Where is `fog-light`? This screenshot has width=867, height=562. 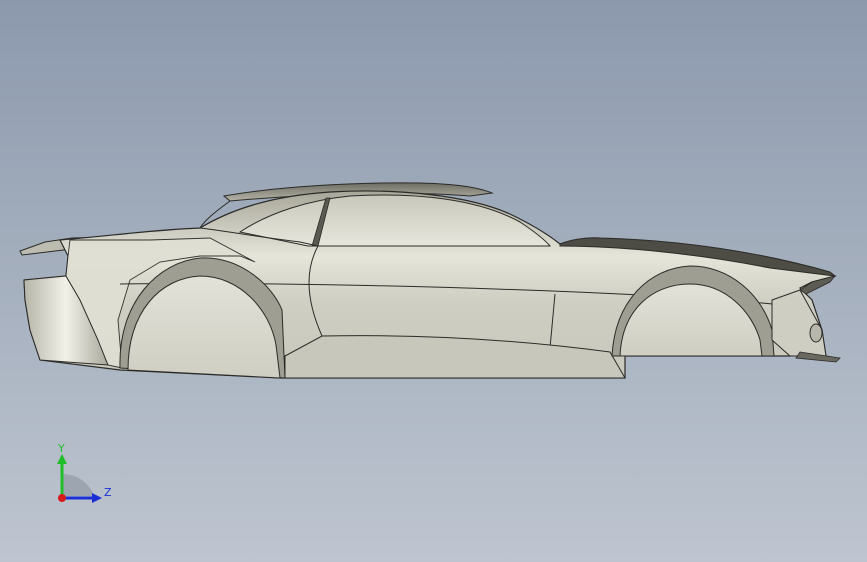
fog-light is located at coordinates (816, 333).